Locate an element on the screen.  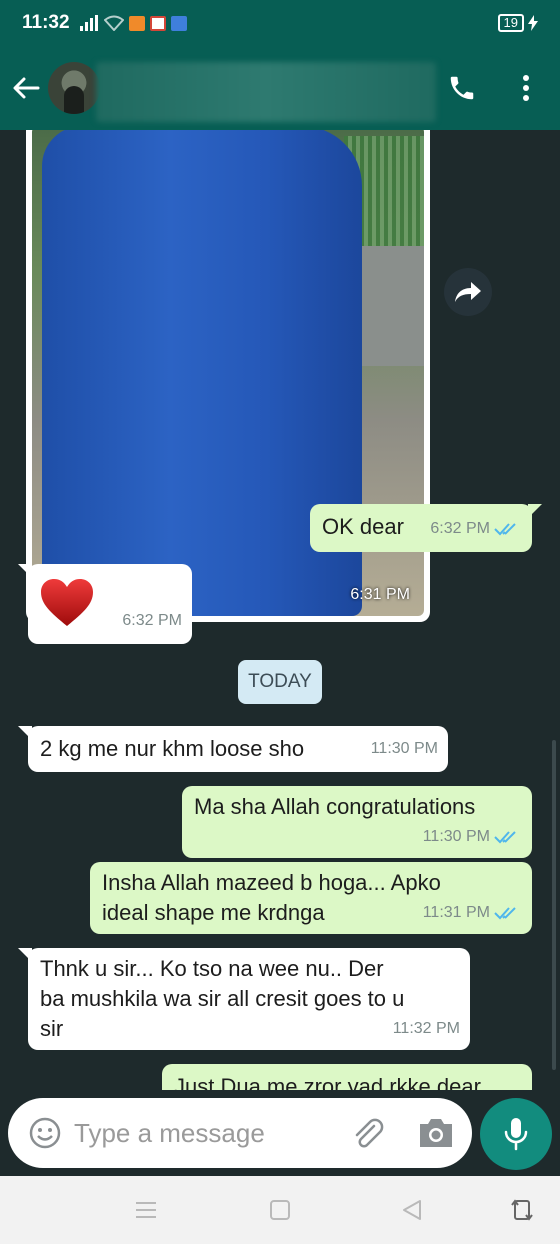
avatar is located at coordinates (74, 88).